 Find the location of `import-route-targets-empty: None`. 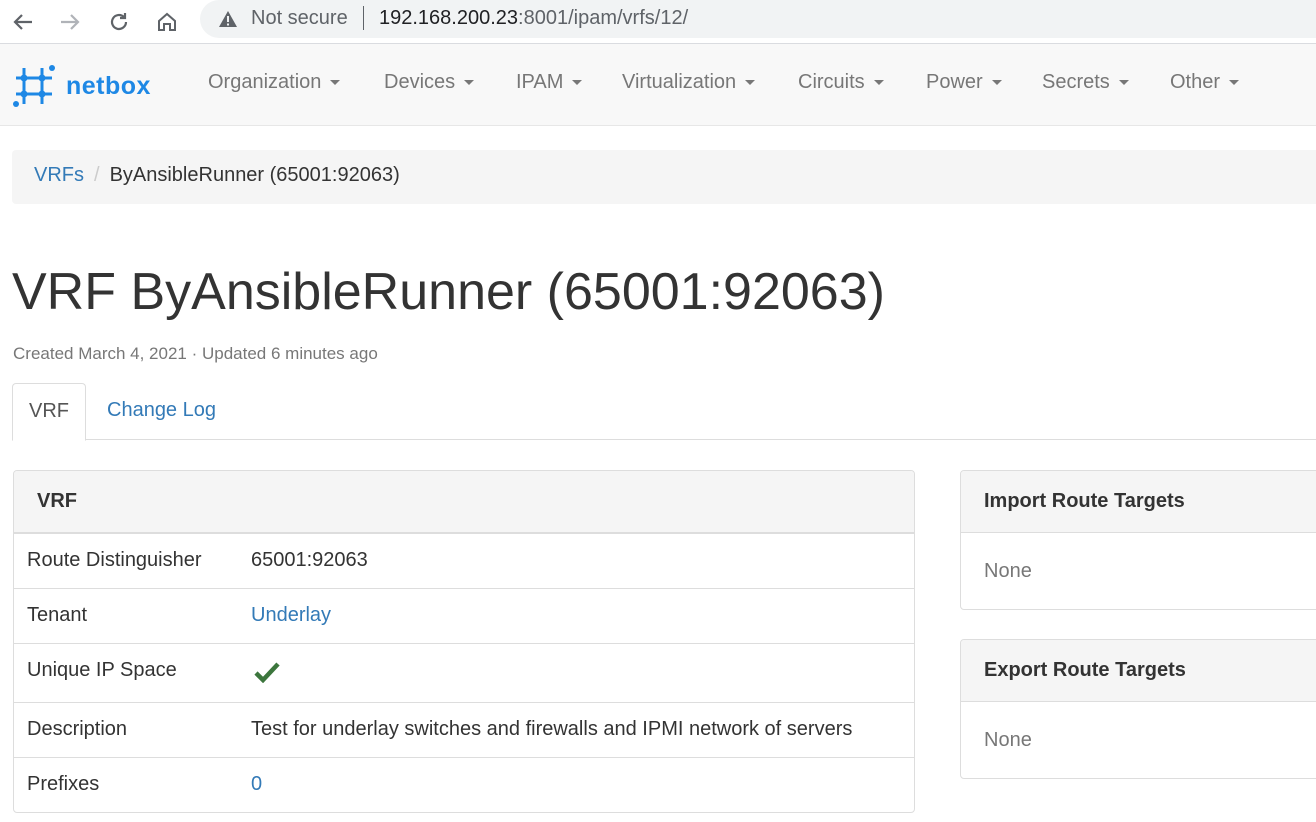

import-route-targets-empty: None is located at coordinates (1008, 571).